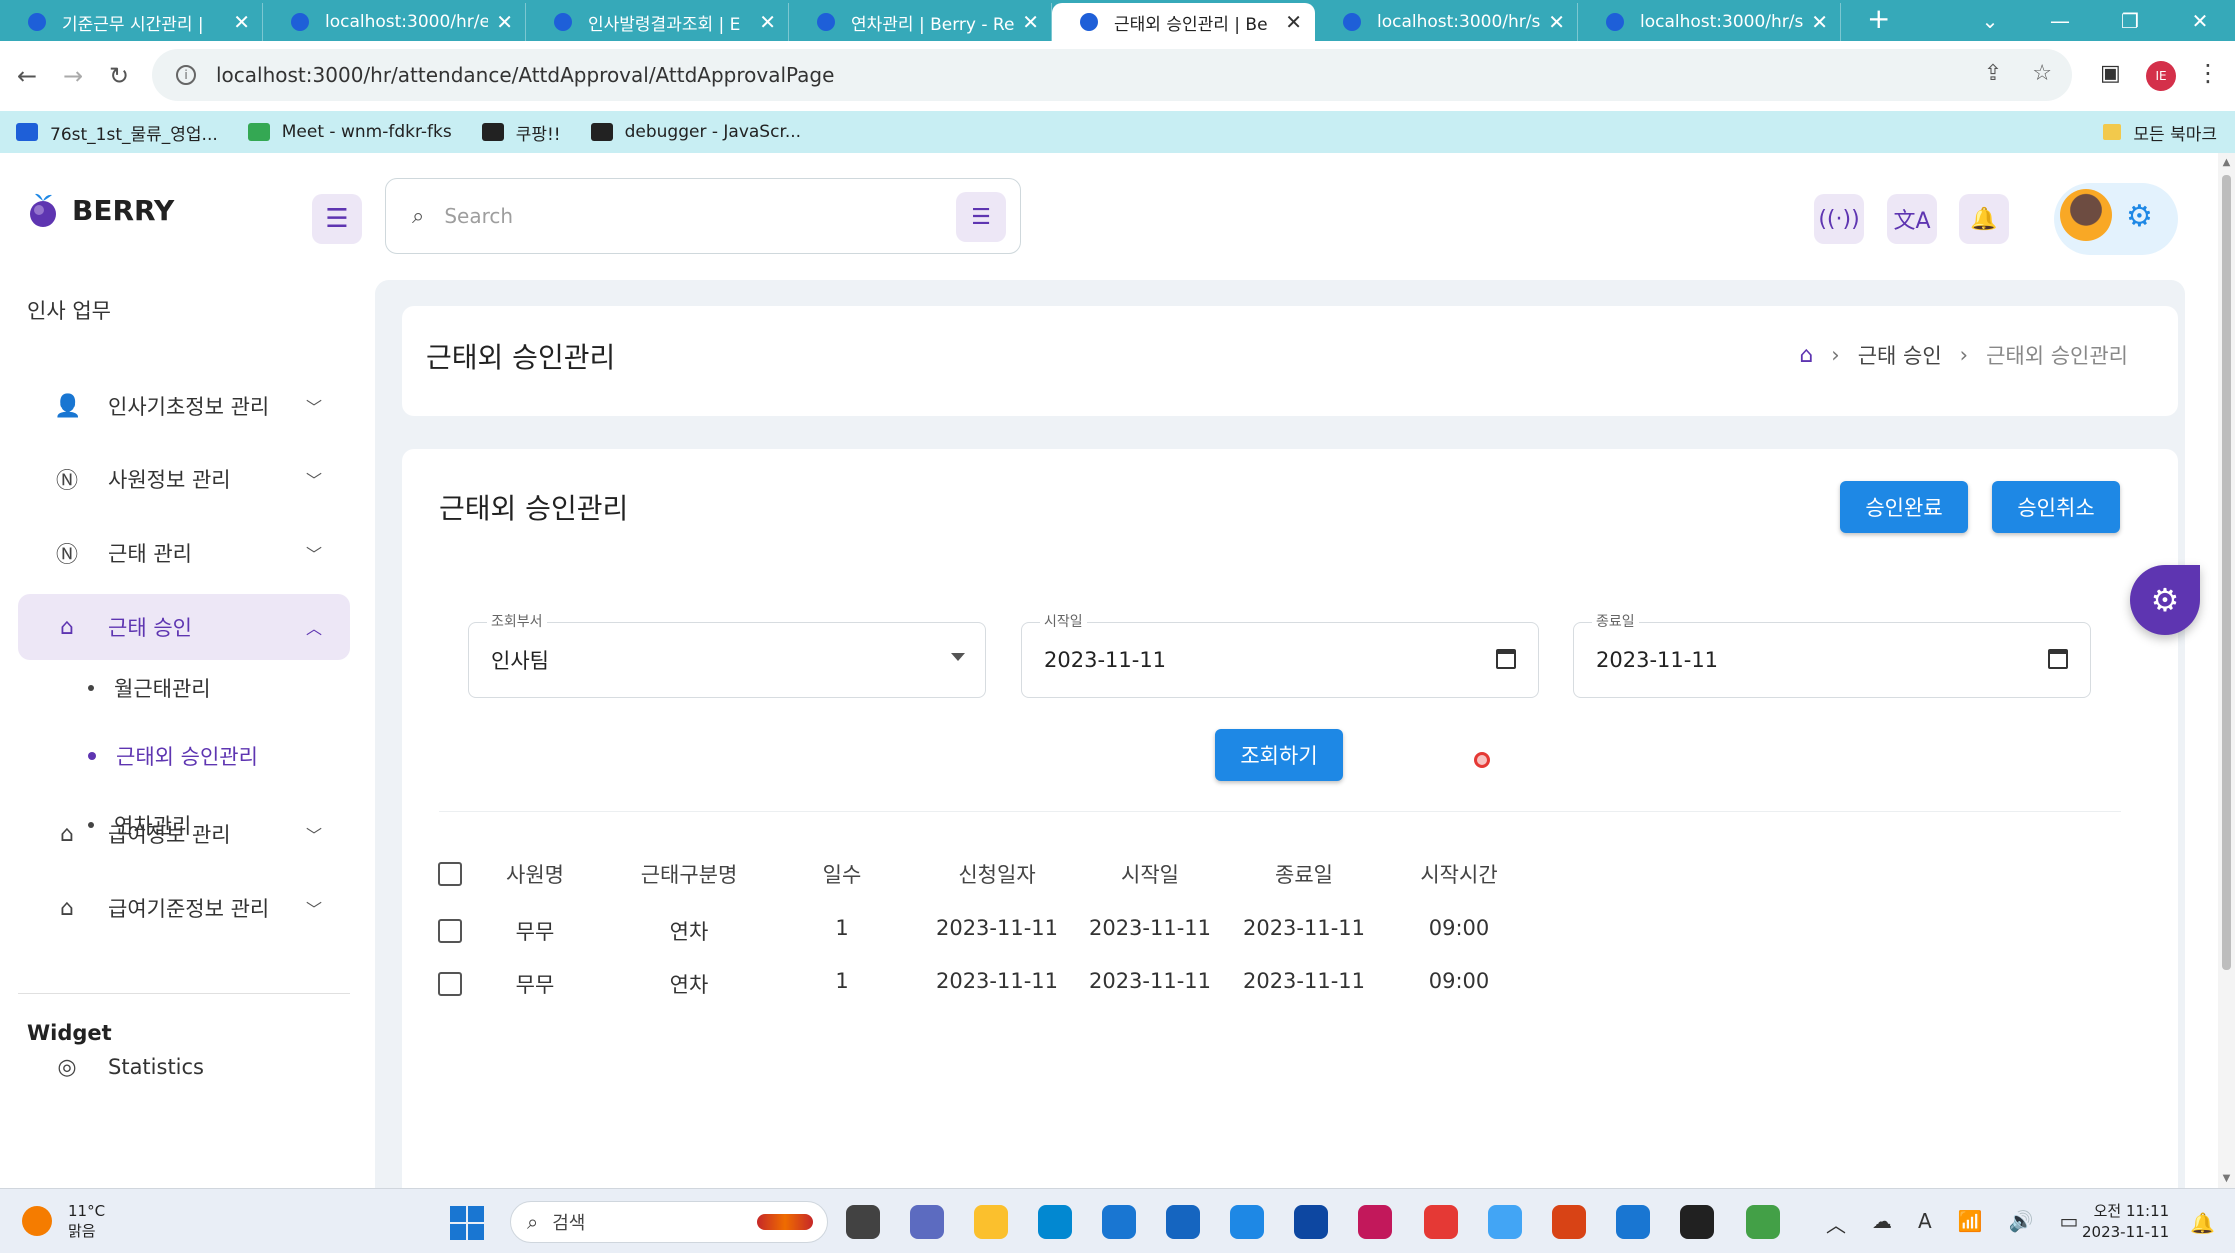  What do you see at coordinates (1925, 1223) in the screenshot?
I see `ime-icon: A` at bounding box center [1925, 1223].